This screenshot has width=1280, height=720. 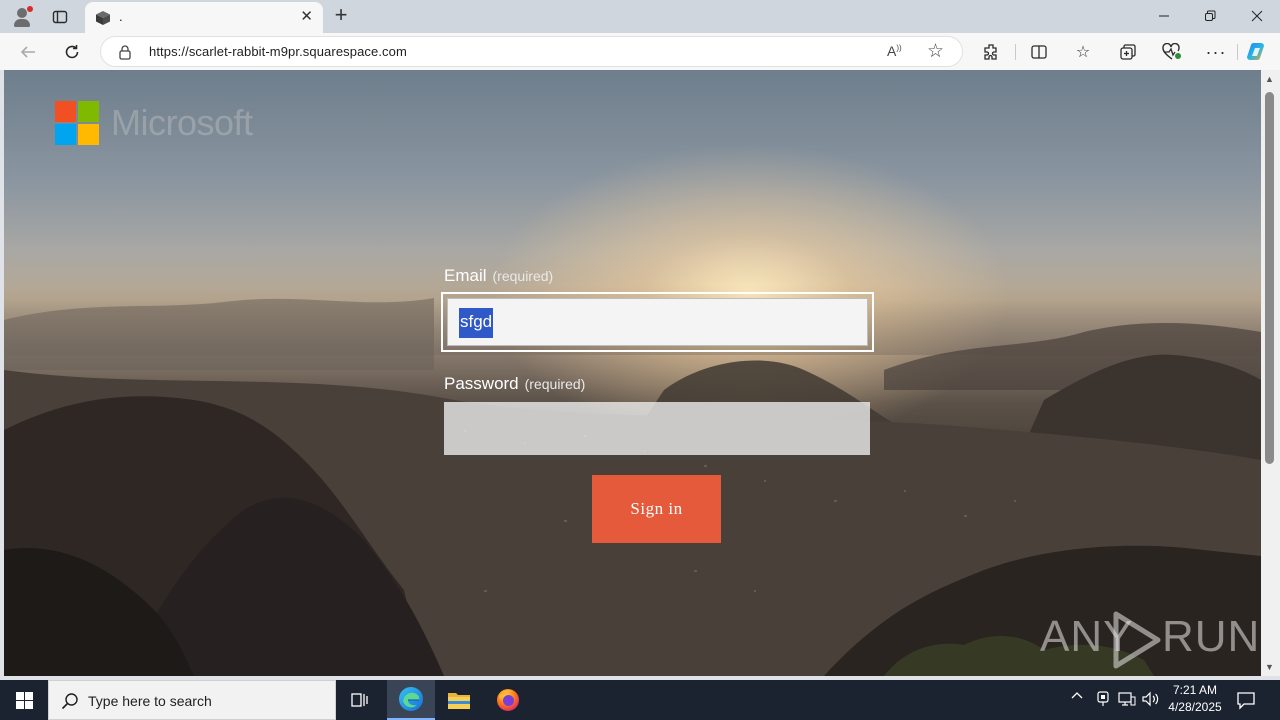 What do you see at coordinates (1077, 697) in the screenshot?
I see `tray-chevron-up-icon` at bounding box center [1077, 697].